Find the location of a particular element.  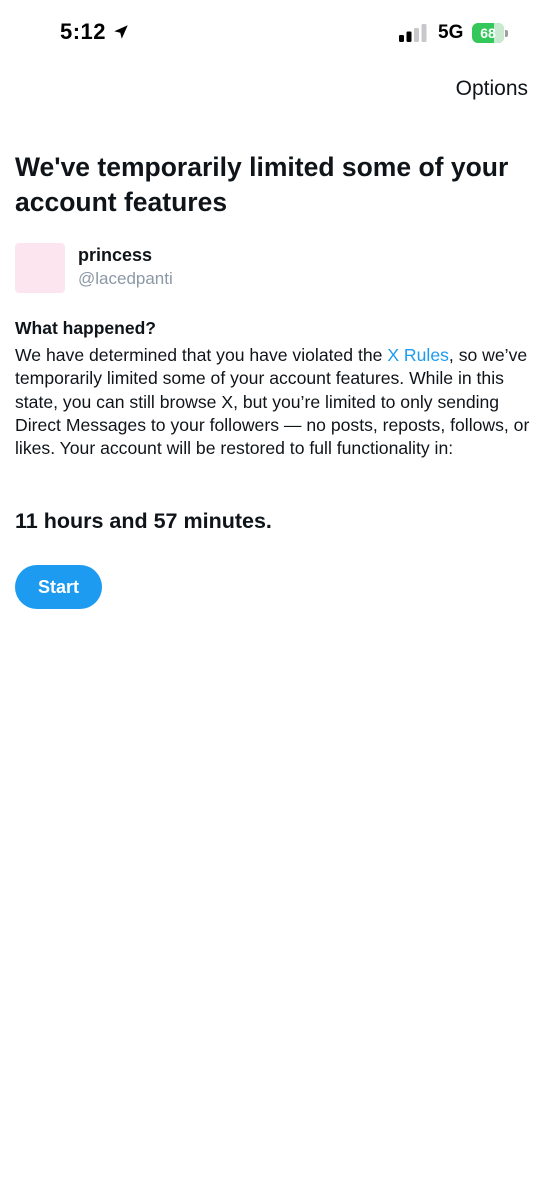

account-card: princess @lacedpanti is located at coordinates (94, 268).